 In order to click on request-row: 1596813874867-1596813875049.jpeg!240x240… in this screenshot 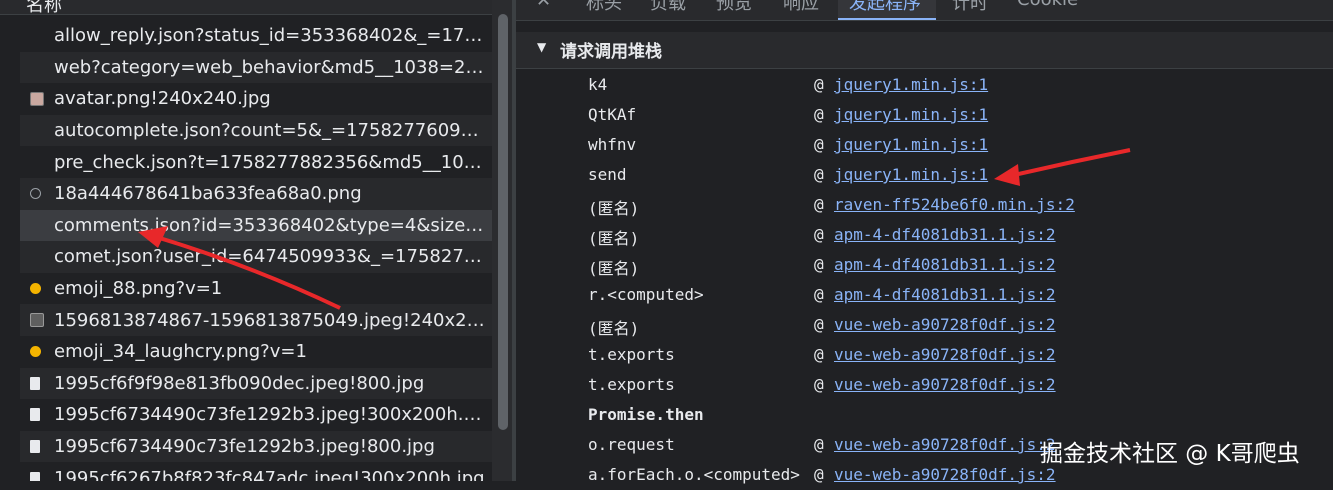, I will do `click(256, 320)`.